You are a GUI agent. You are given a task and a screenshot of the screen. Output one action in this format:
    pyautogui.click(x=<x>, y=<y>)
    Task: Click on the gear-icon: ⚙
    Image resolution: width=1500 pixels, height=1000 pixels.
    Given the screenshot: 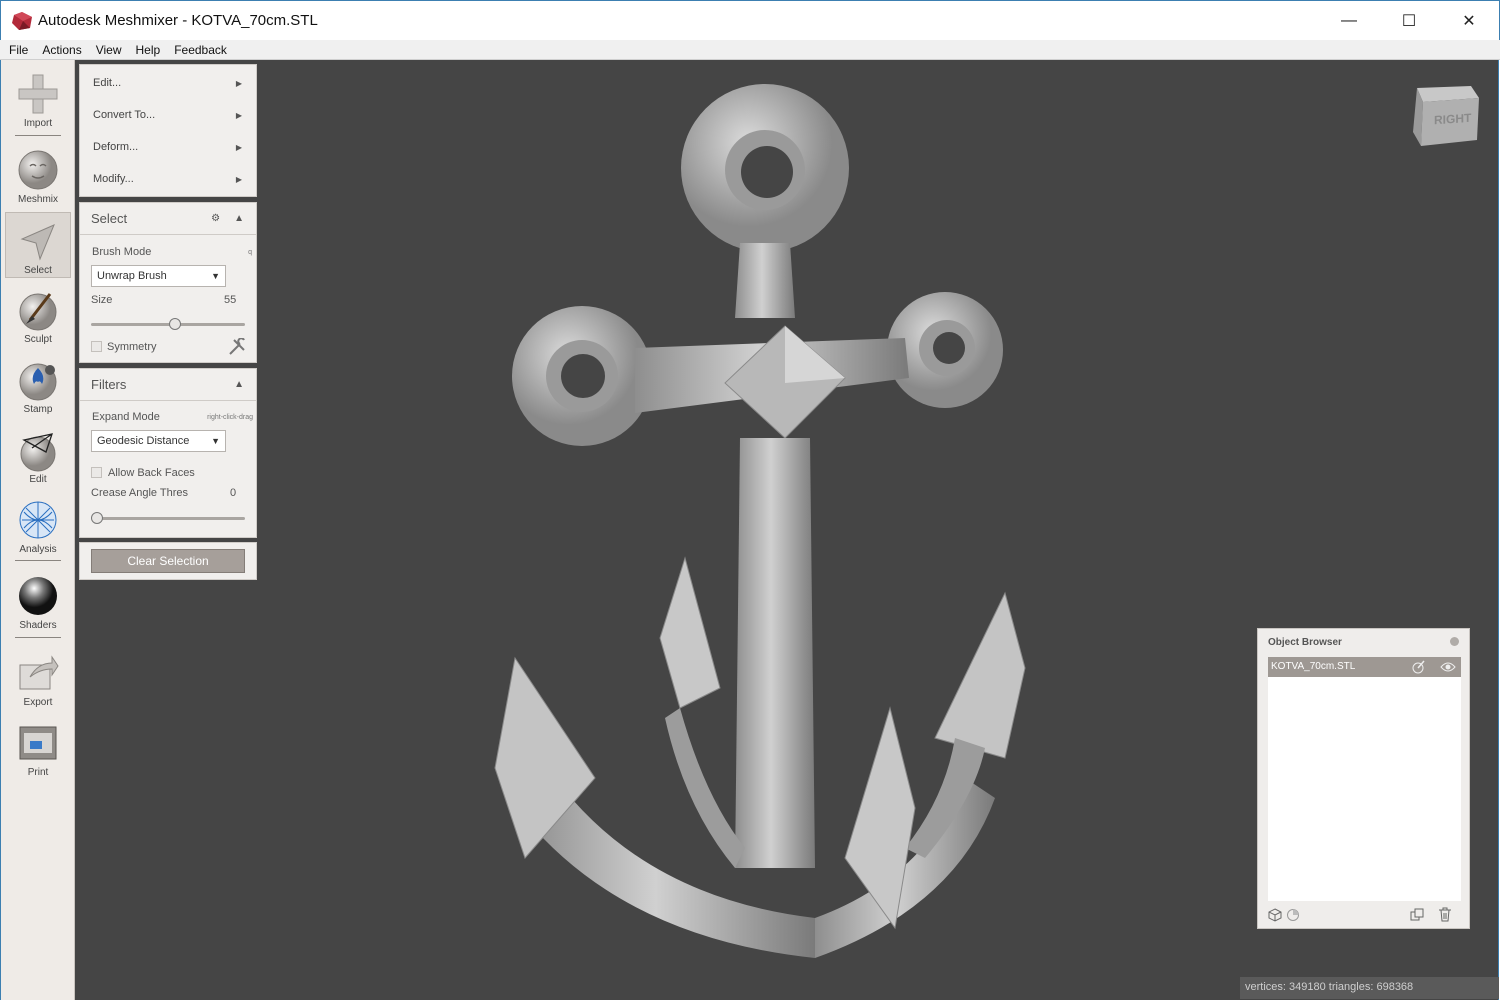 What is the action you would take?
    pyautogui.click(x=215, y=218)
    